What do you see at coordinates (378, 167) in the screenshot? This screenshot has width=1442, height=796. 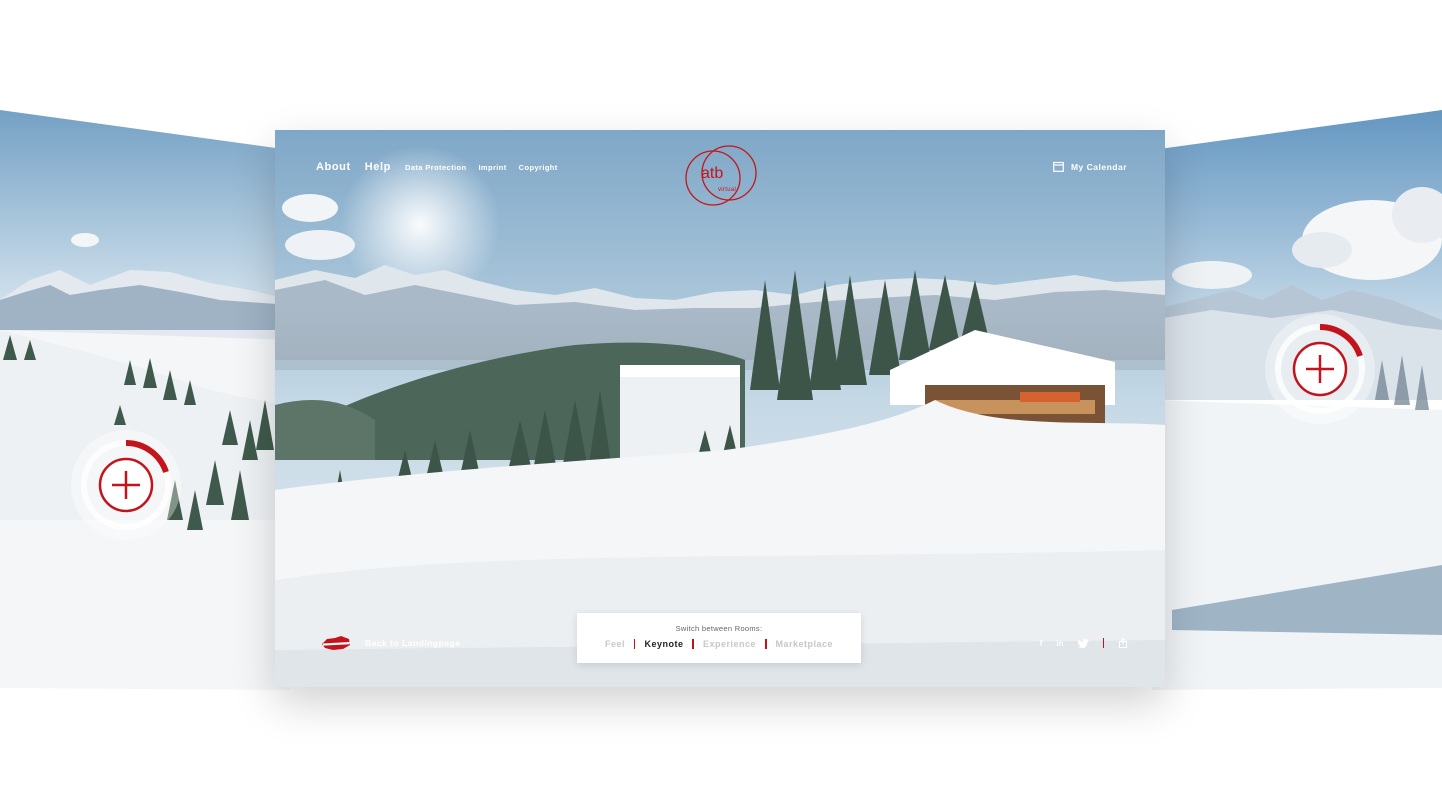 I see `nav-help: Help` at bounding box center [378, 167].